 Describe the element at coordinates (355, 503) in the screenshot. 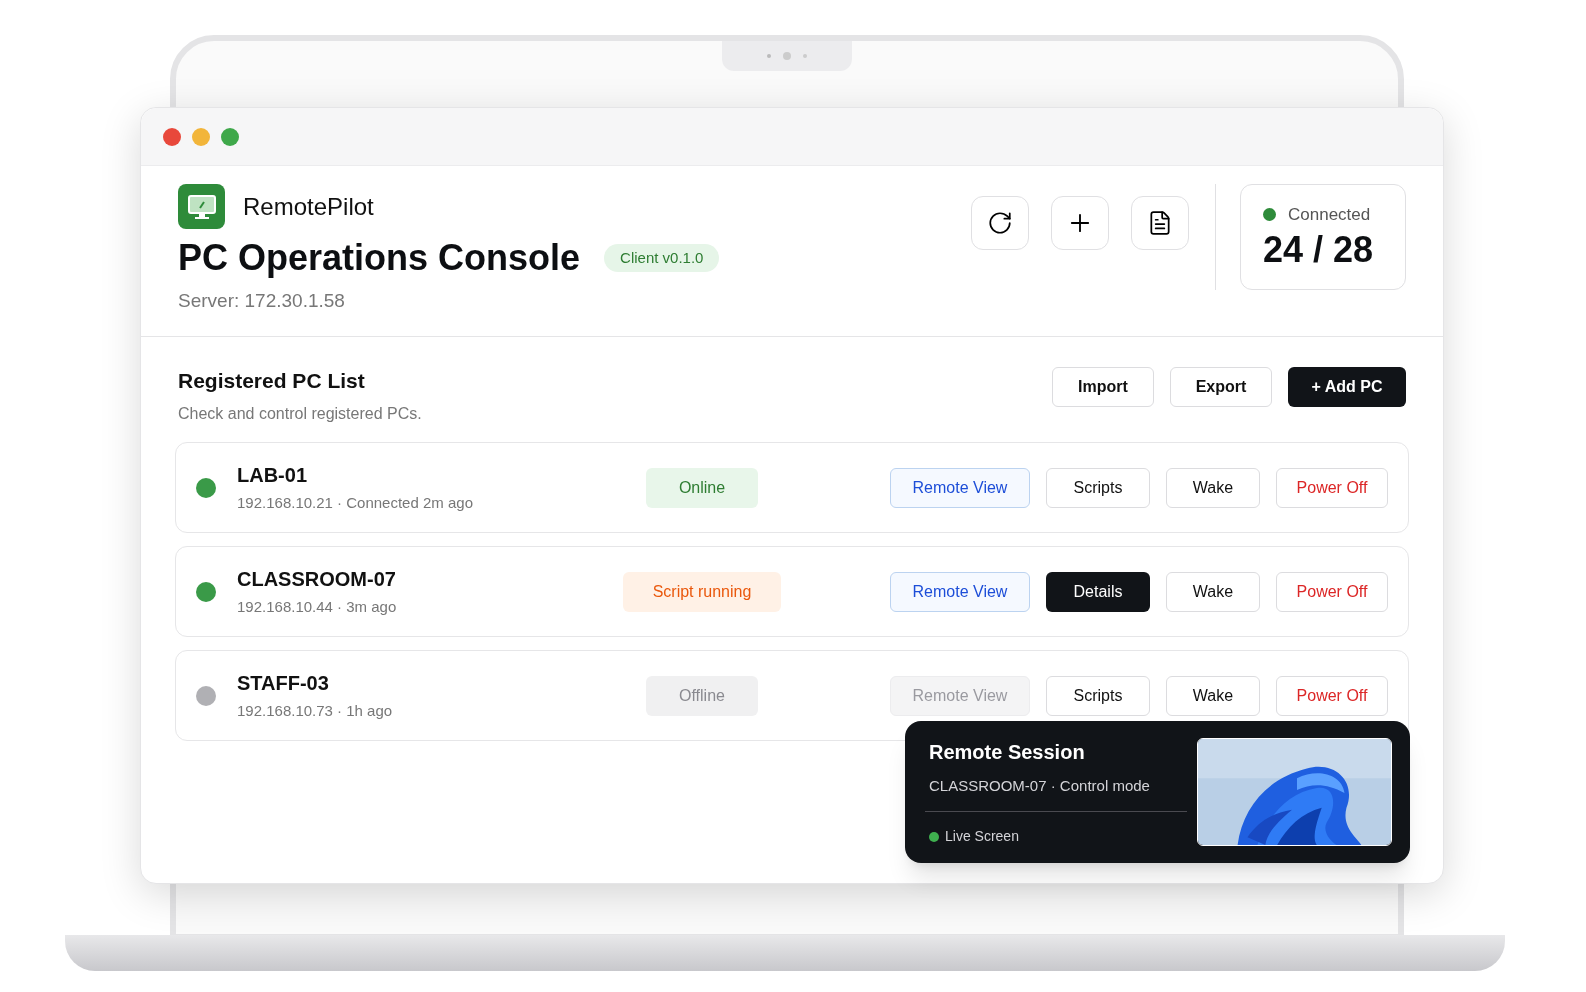

I see `pc-details: 192.168.10.21 · Connected 2m ago` at that location.